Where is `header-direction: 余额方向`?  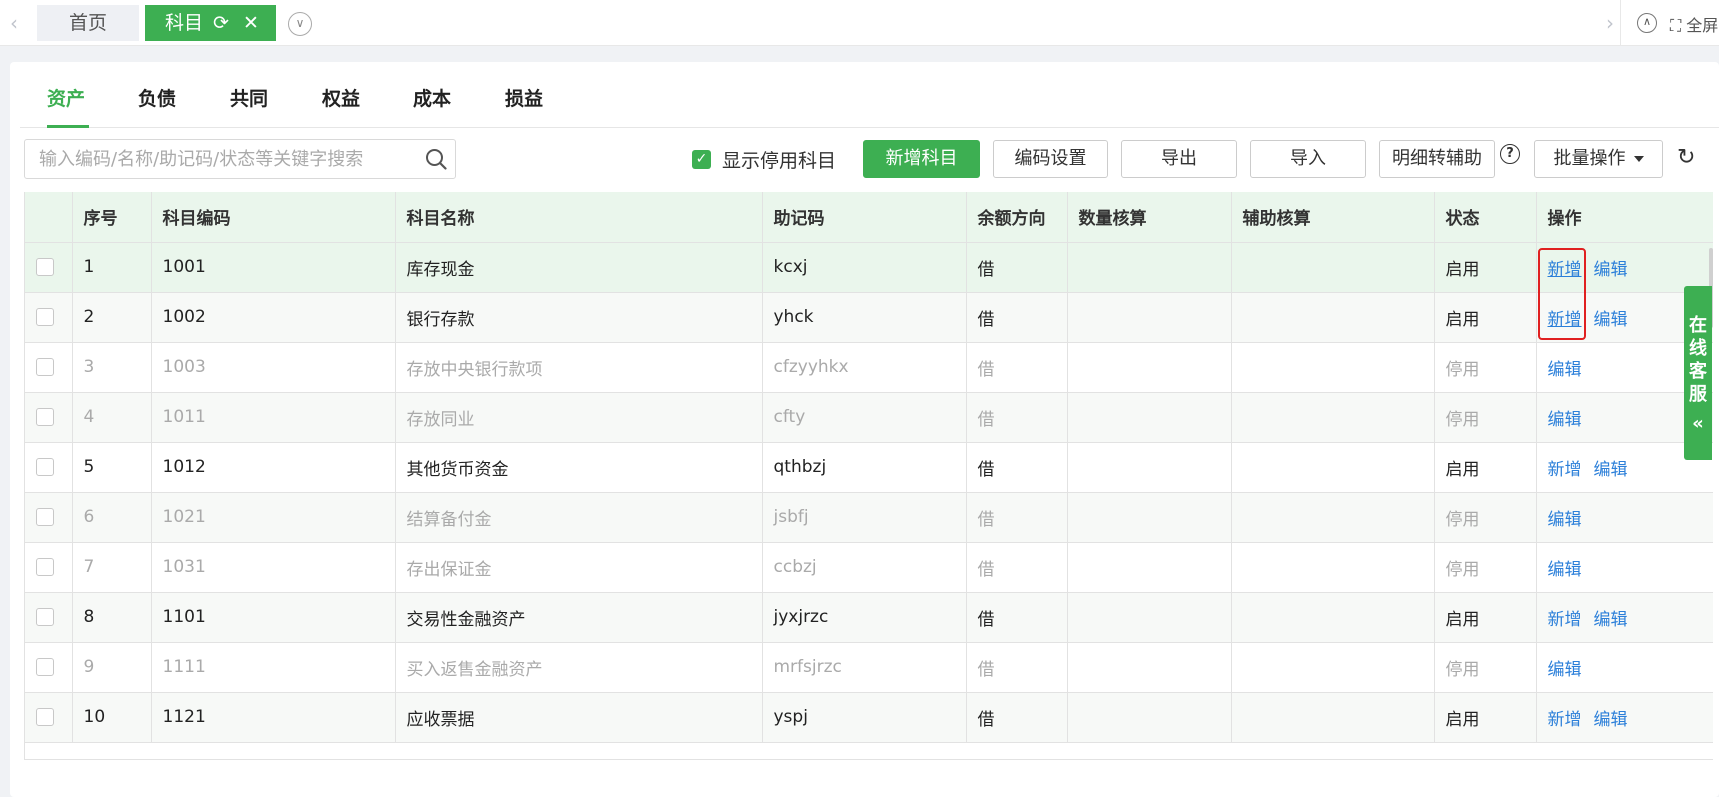 header-direction: 余额方向 is located at coordinates (1017, 217).